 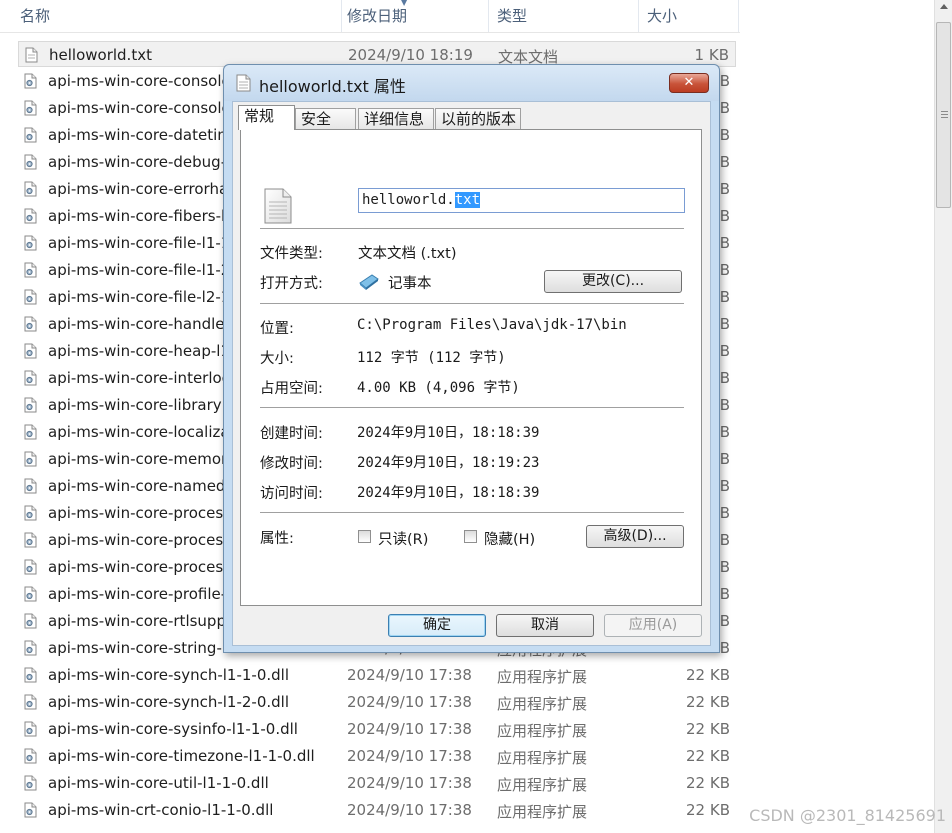 What do you see at coordinates (403, 538) in the screenshot?
I see `readonly-label: 只读(R)` at bounding box center [403, 538].